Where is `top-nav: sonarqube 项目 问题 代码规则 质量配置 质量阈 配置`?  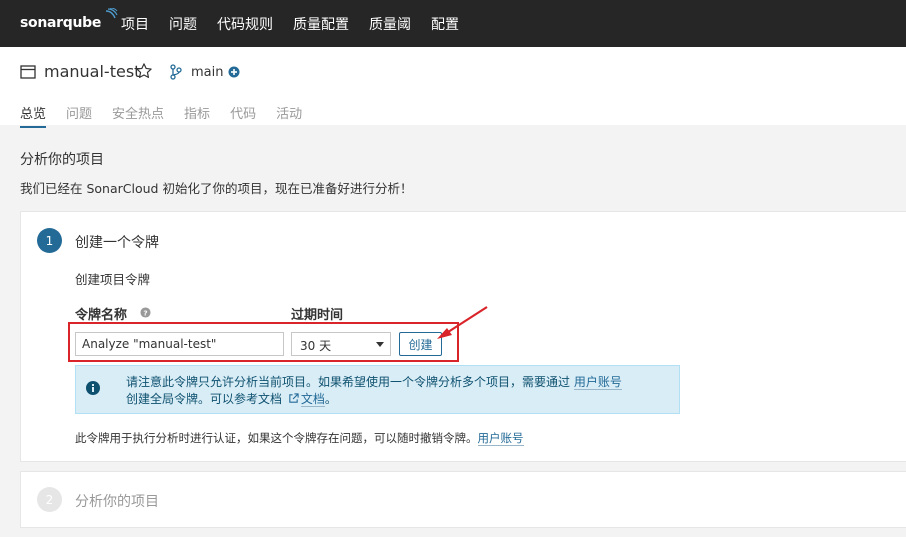
top-nav: sonarqube 项目 问题 代码规则 质量配置 质量阈 配置 is located at coordinates (453, 23).